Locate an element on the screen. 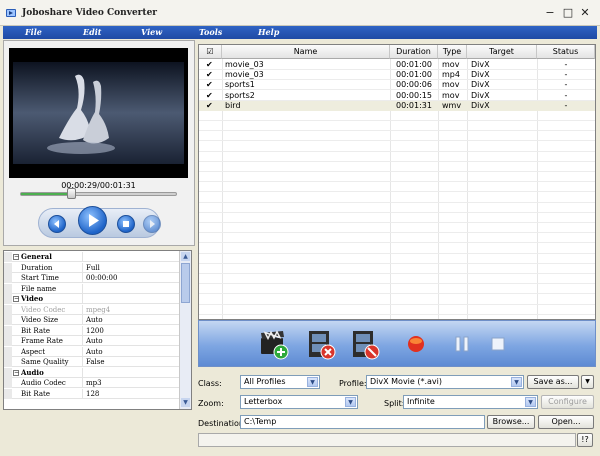 Image resolution: width=600 pixels, height=456 pixels. file-row: ✔ bird 00:01:31 wmv DivX - is located at coordinates (397, 105).